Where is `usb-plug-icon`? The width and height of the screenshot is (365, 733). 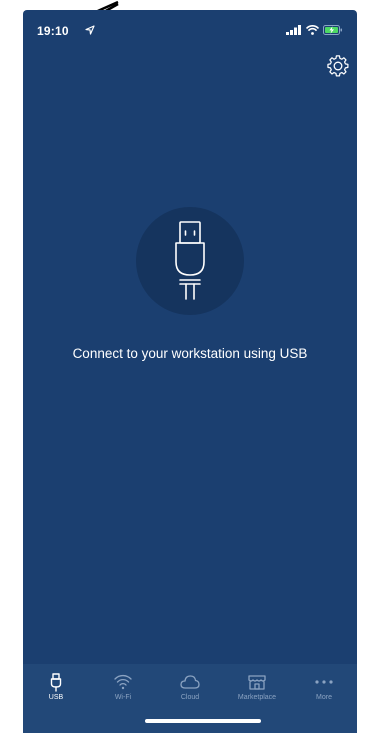 usb-plug-icon is located at coordinates (190, 260).